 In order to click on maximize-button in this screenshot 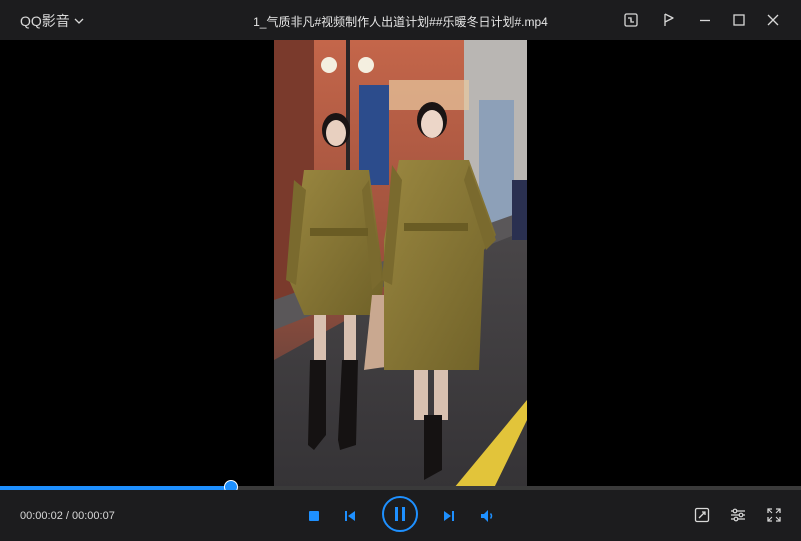, I will do `click(739, 20)`.